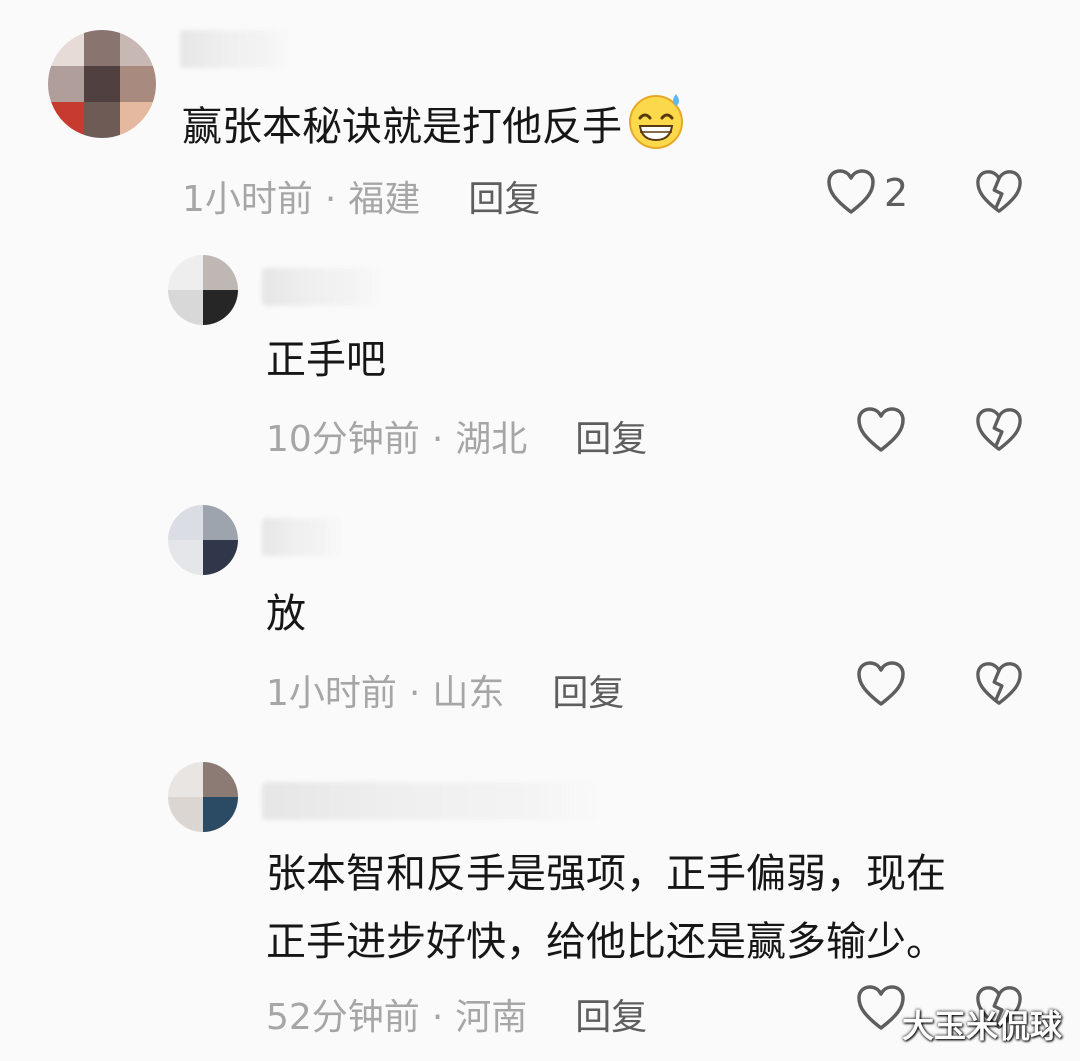  Describe the element at coordinates (384, 199) in the screenshot. I see `comment-location: 福建` at that location.